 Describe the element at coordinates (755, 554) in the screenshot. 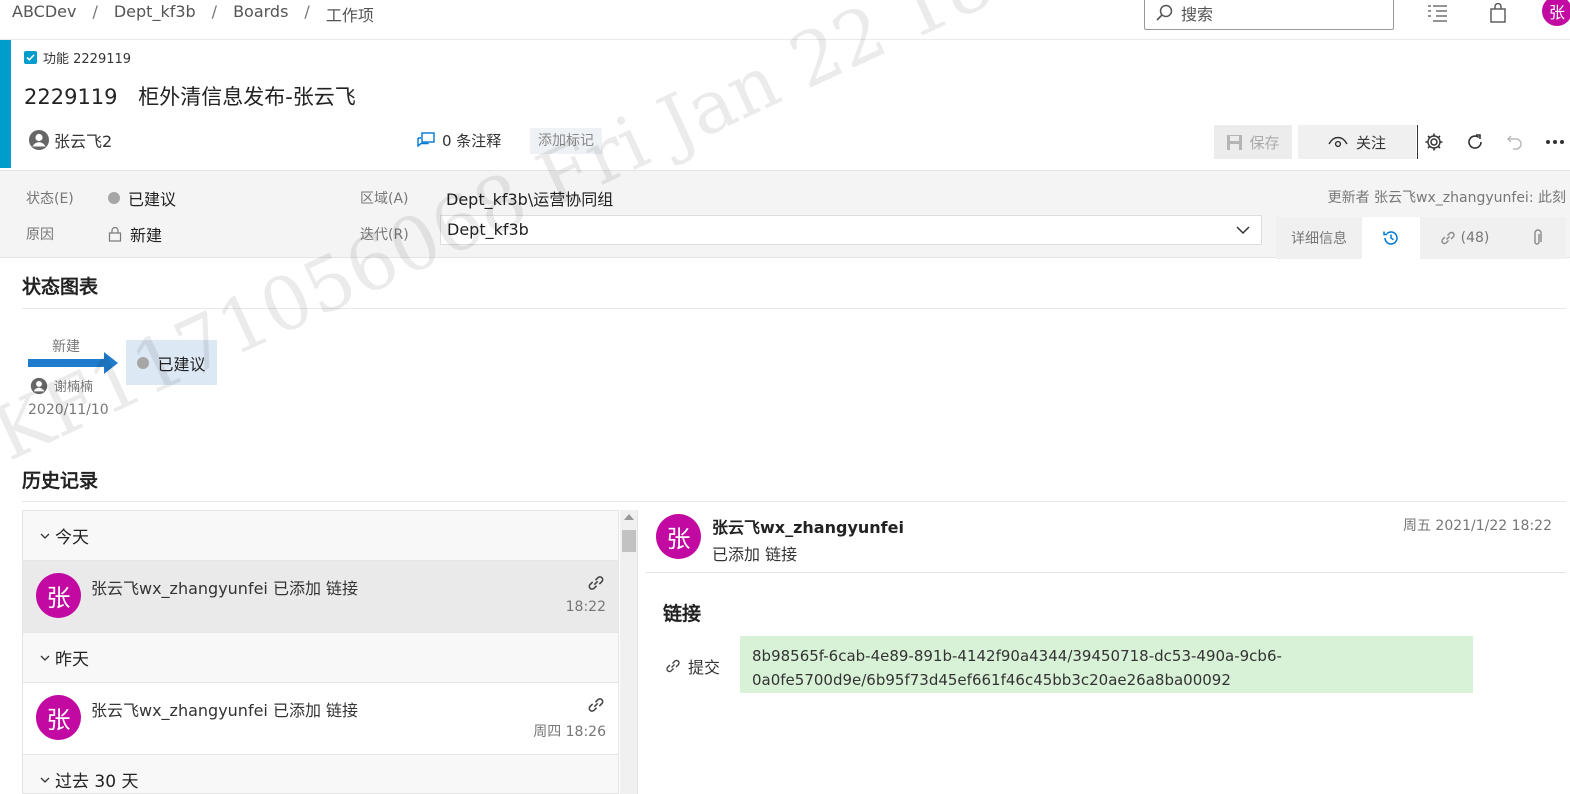

I see `history-detail-action: 已添加 链接` at that location.